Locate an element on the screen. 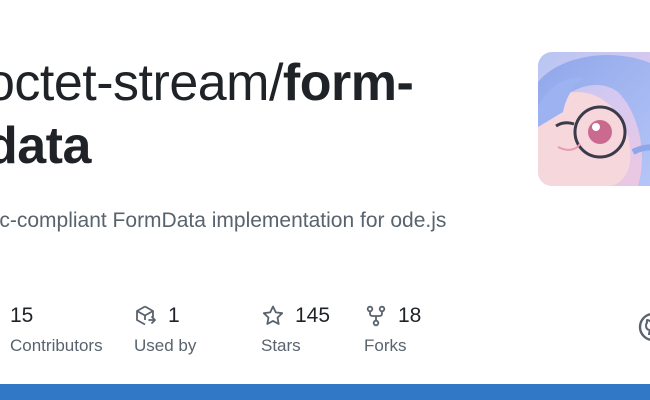 Image resolution: width=650 pixels, height=400 pixels. contributors-label: Contributors is located at coordinates (56, 345).